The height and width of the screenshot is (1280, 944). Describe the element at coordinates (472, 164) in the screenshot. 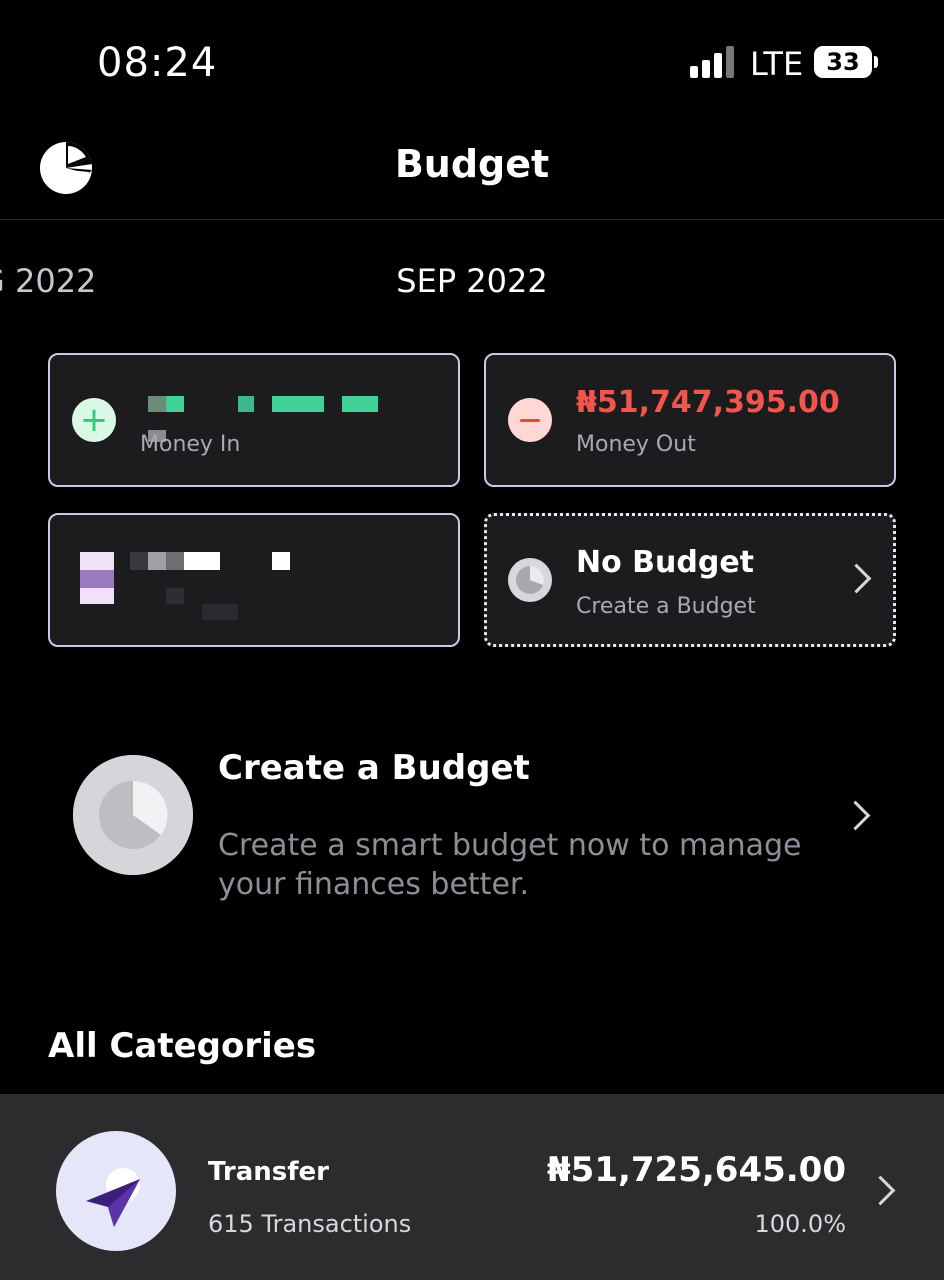

I see `page-title: Budget` at that location.